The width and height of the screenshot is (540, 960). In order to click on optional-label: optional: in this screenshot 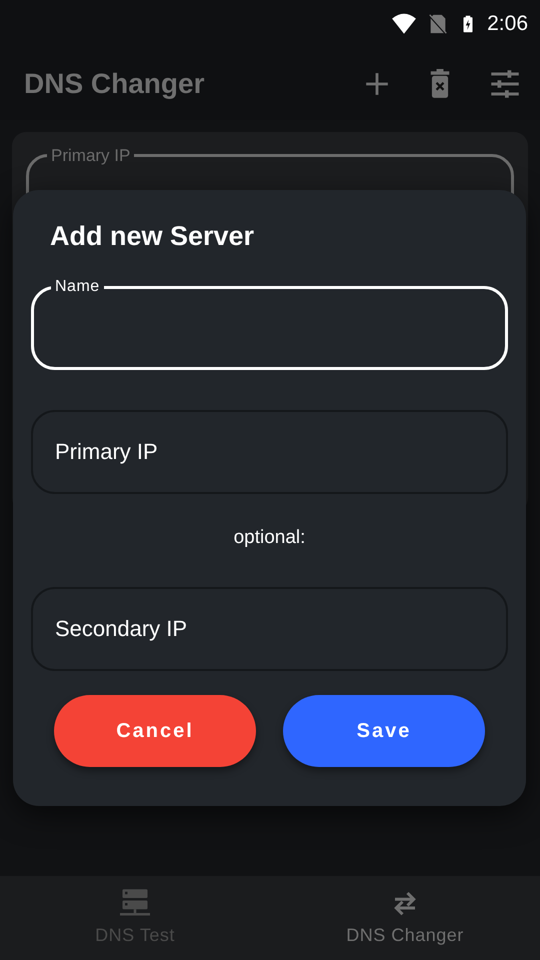, I will do `click(270, 537)`.